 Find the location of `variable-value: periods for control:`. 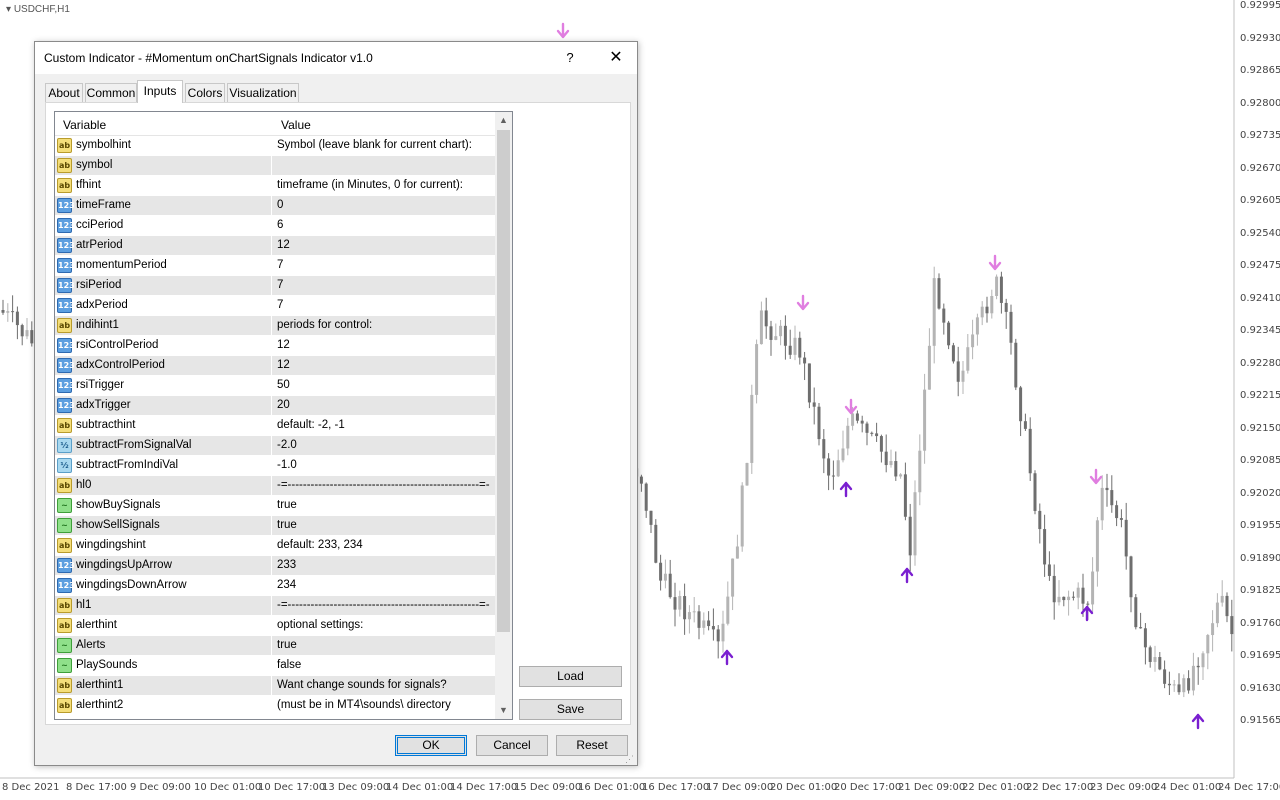

variable-value: periods for control: is located at coordinates (385, 325).